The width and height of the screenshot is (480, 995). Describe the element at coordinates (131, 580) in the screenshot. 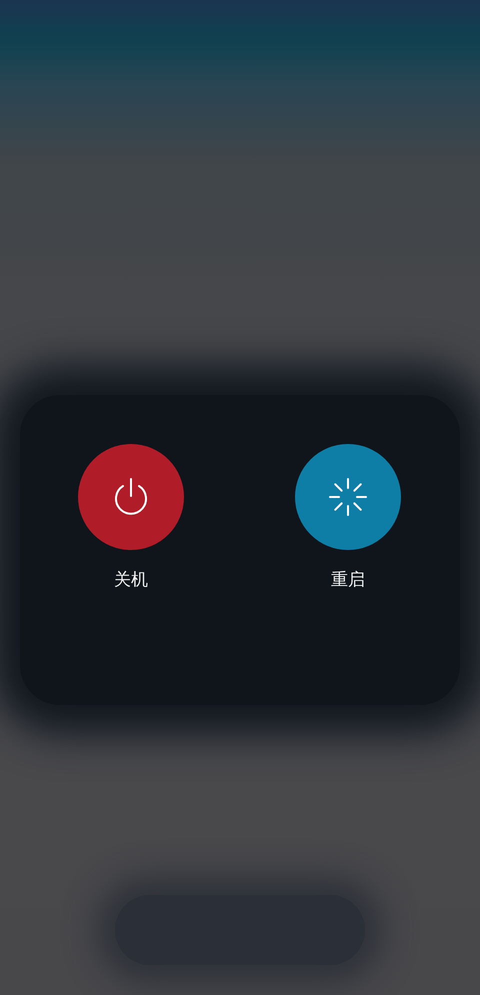

I see `button-label: 关机` at that location.